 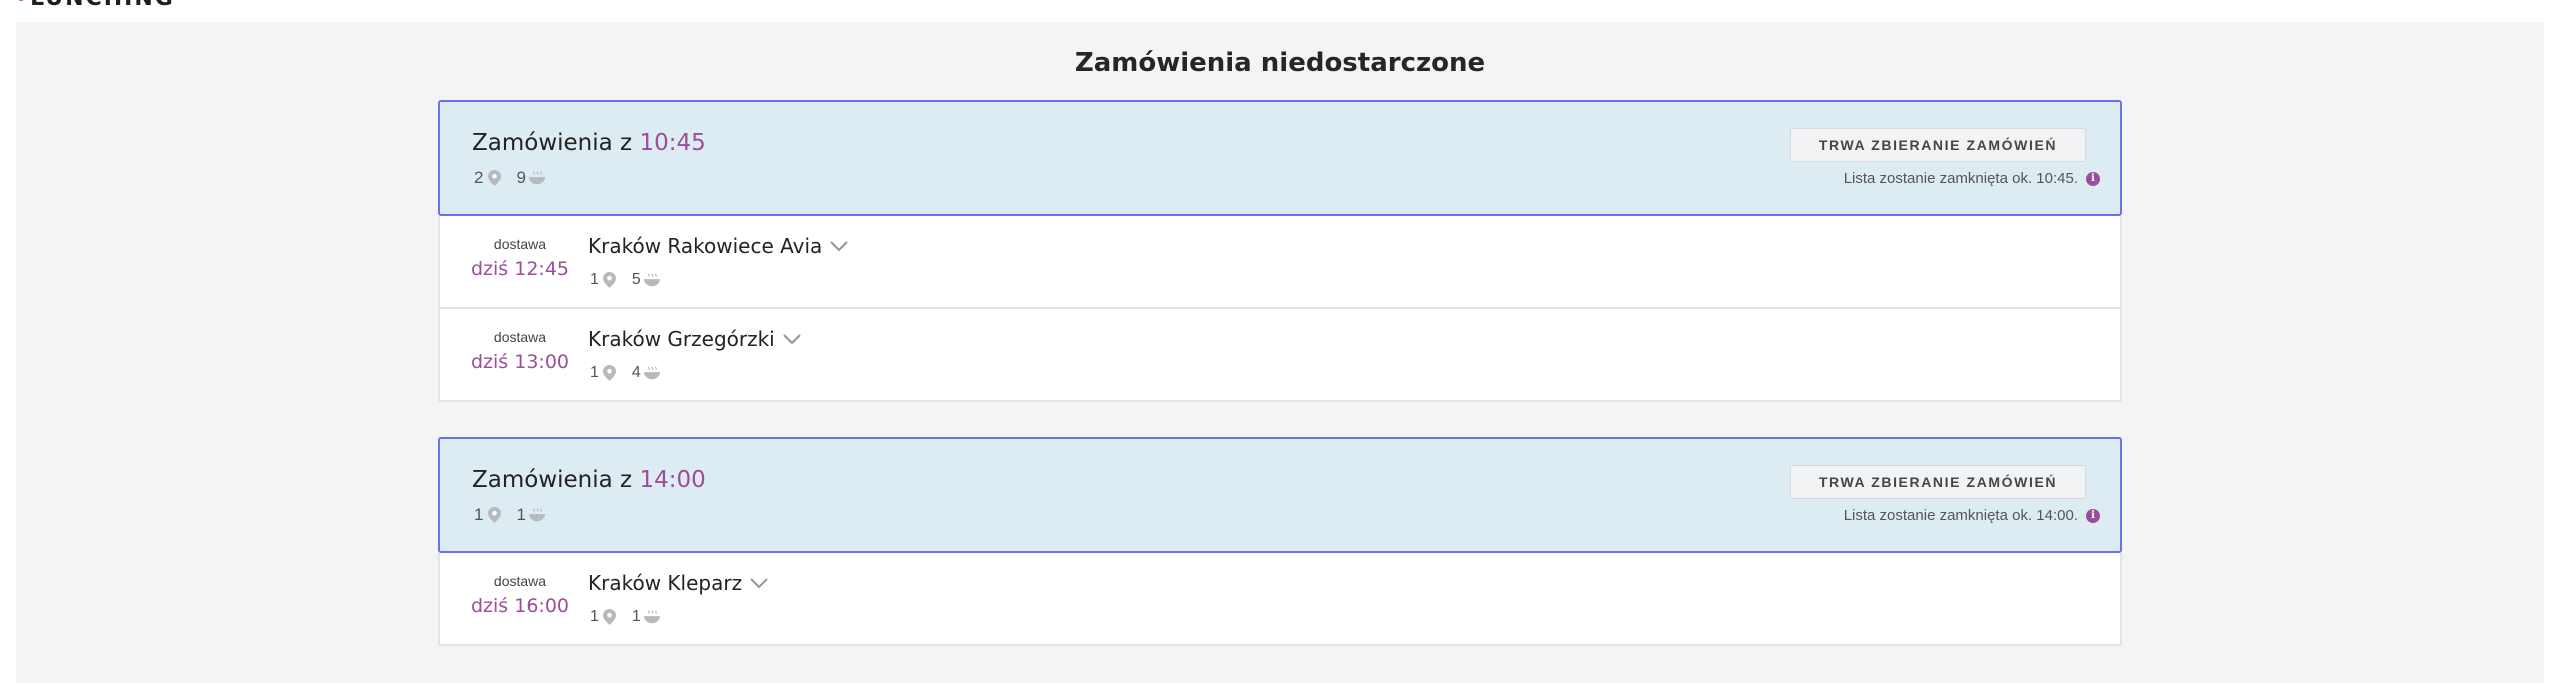 I want to click on location-name-toggle: Kraków Kleparz, so click(x=678, y=583).